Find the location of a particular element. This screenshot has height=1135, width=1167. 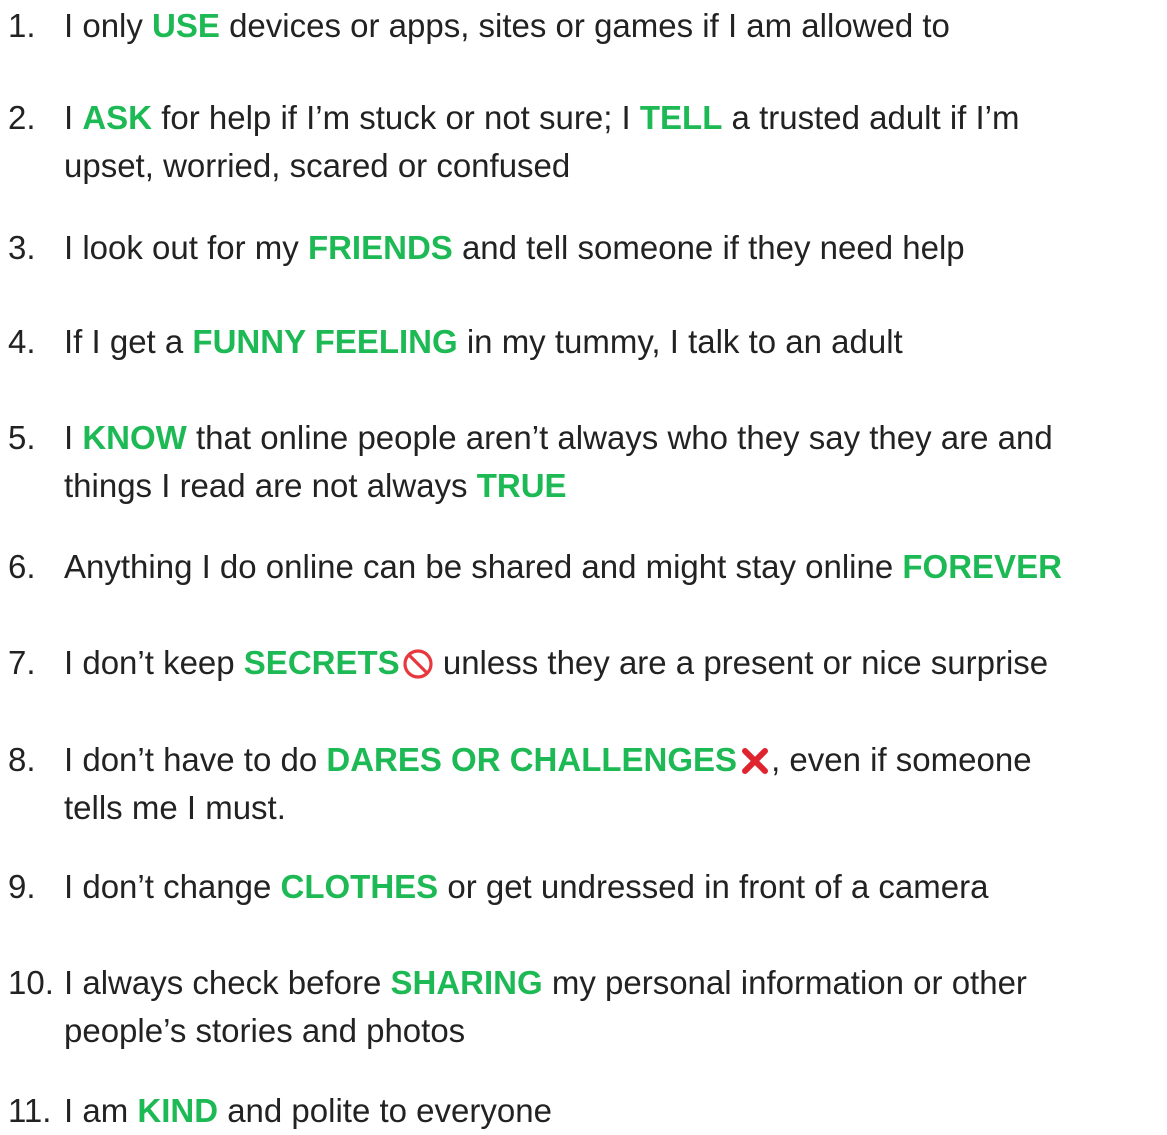

rule-keyword: KIND is located at coordinates (178, 1110).